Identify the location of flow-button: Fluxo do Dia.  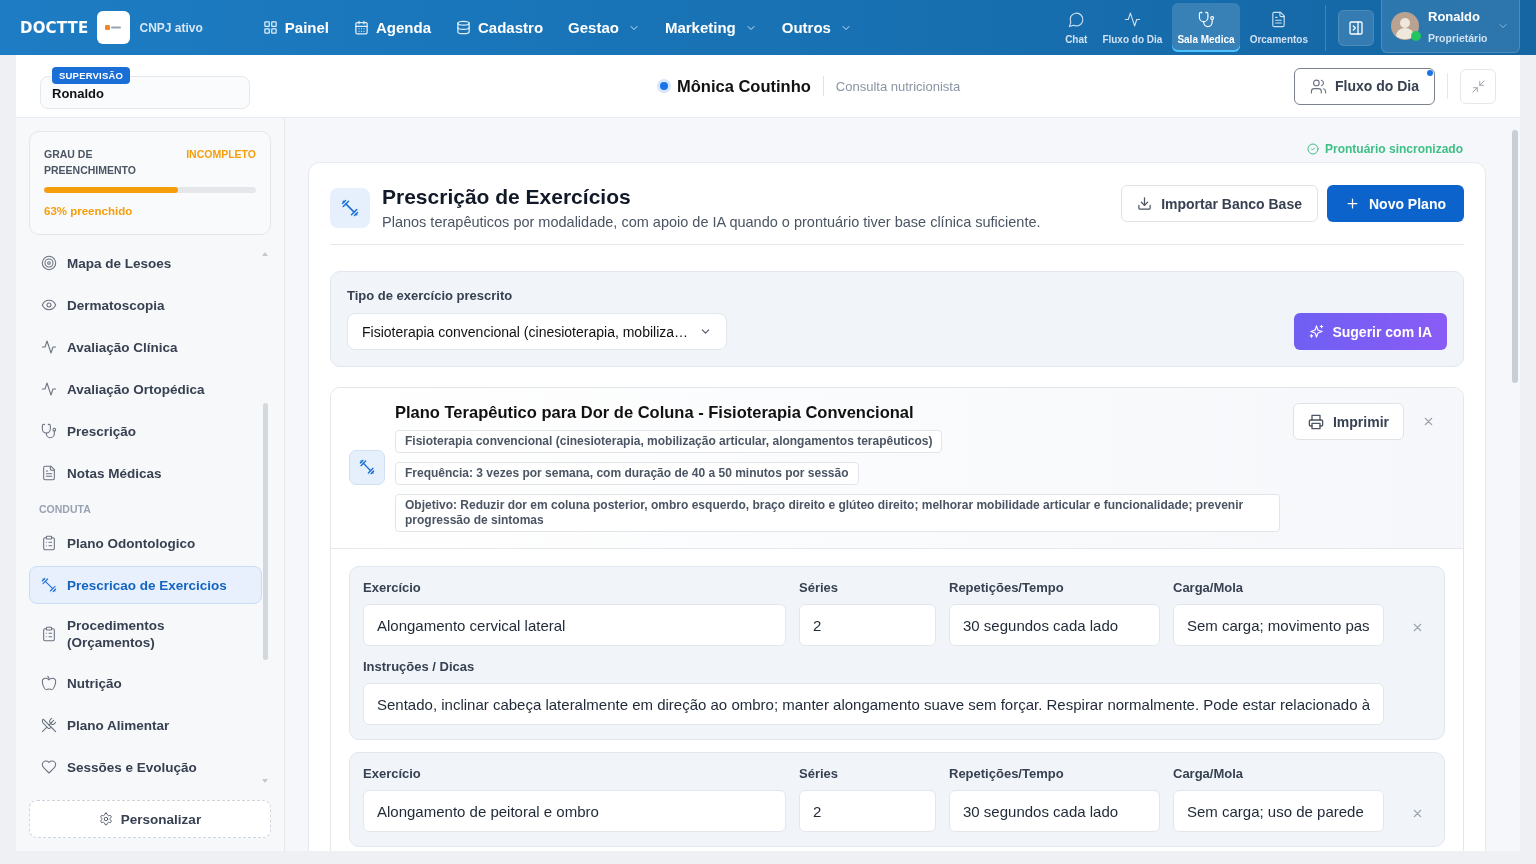
(1364, 86).